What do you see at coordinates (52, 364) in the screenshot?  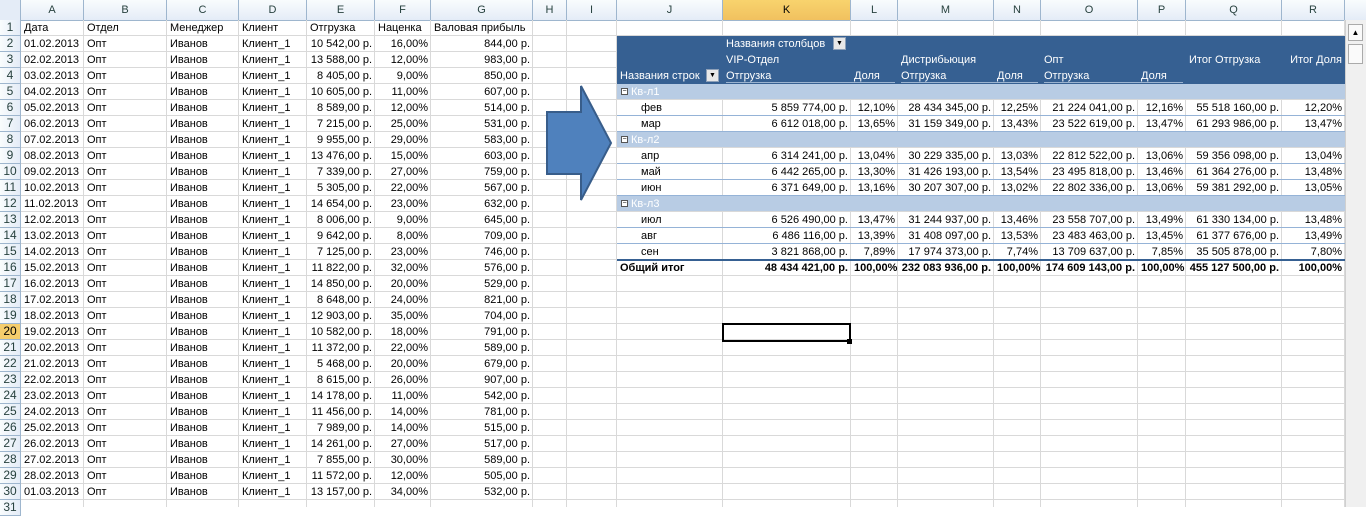 I see `table-cell: 21.02.2013` at bounding box center [52, 364].